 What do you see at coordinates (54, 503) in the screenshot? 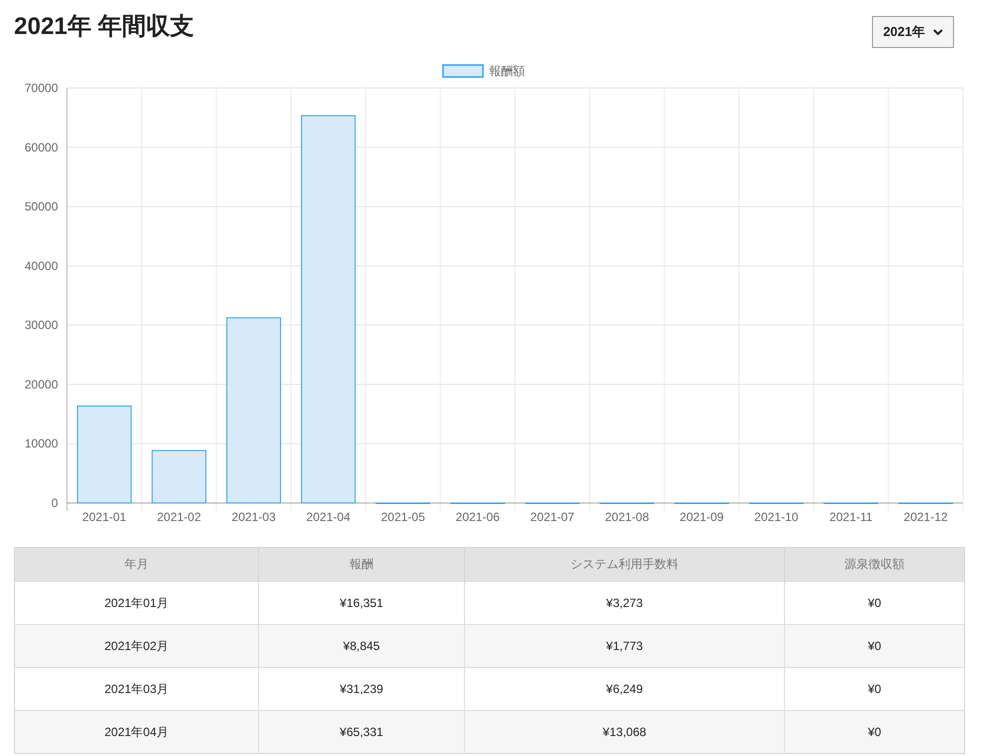
I see `y-tick-label: 0` at bounding box center [54, 503].